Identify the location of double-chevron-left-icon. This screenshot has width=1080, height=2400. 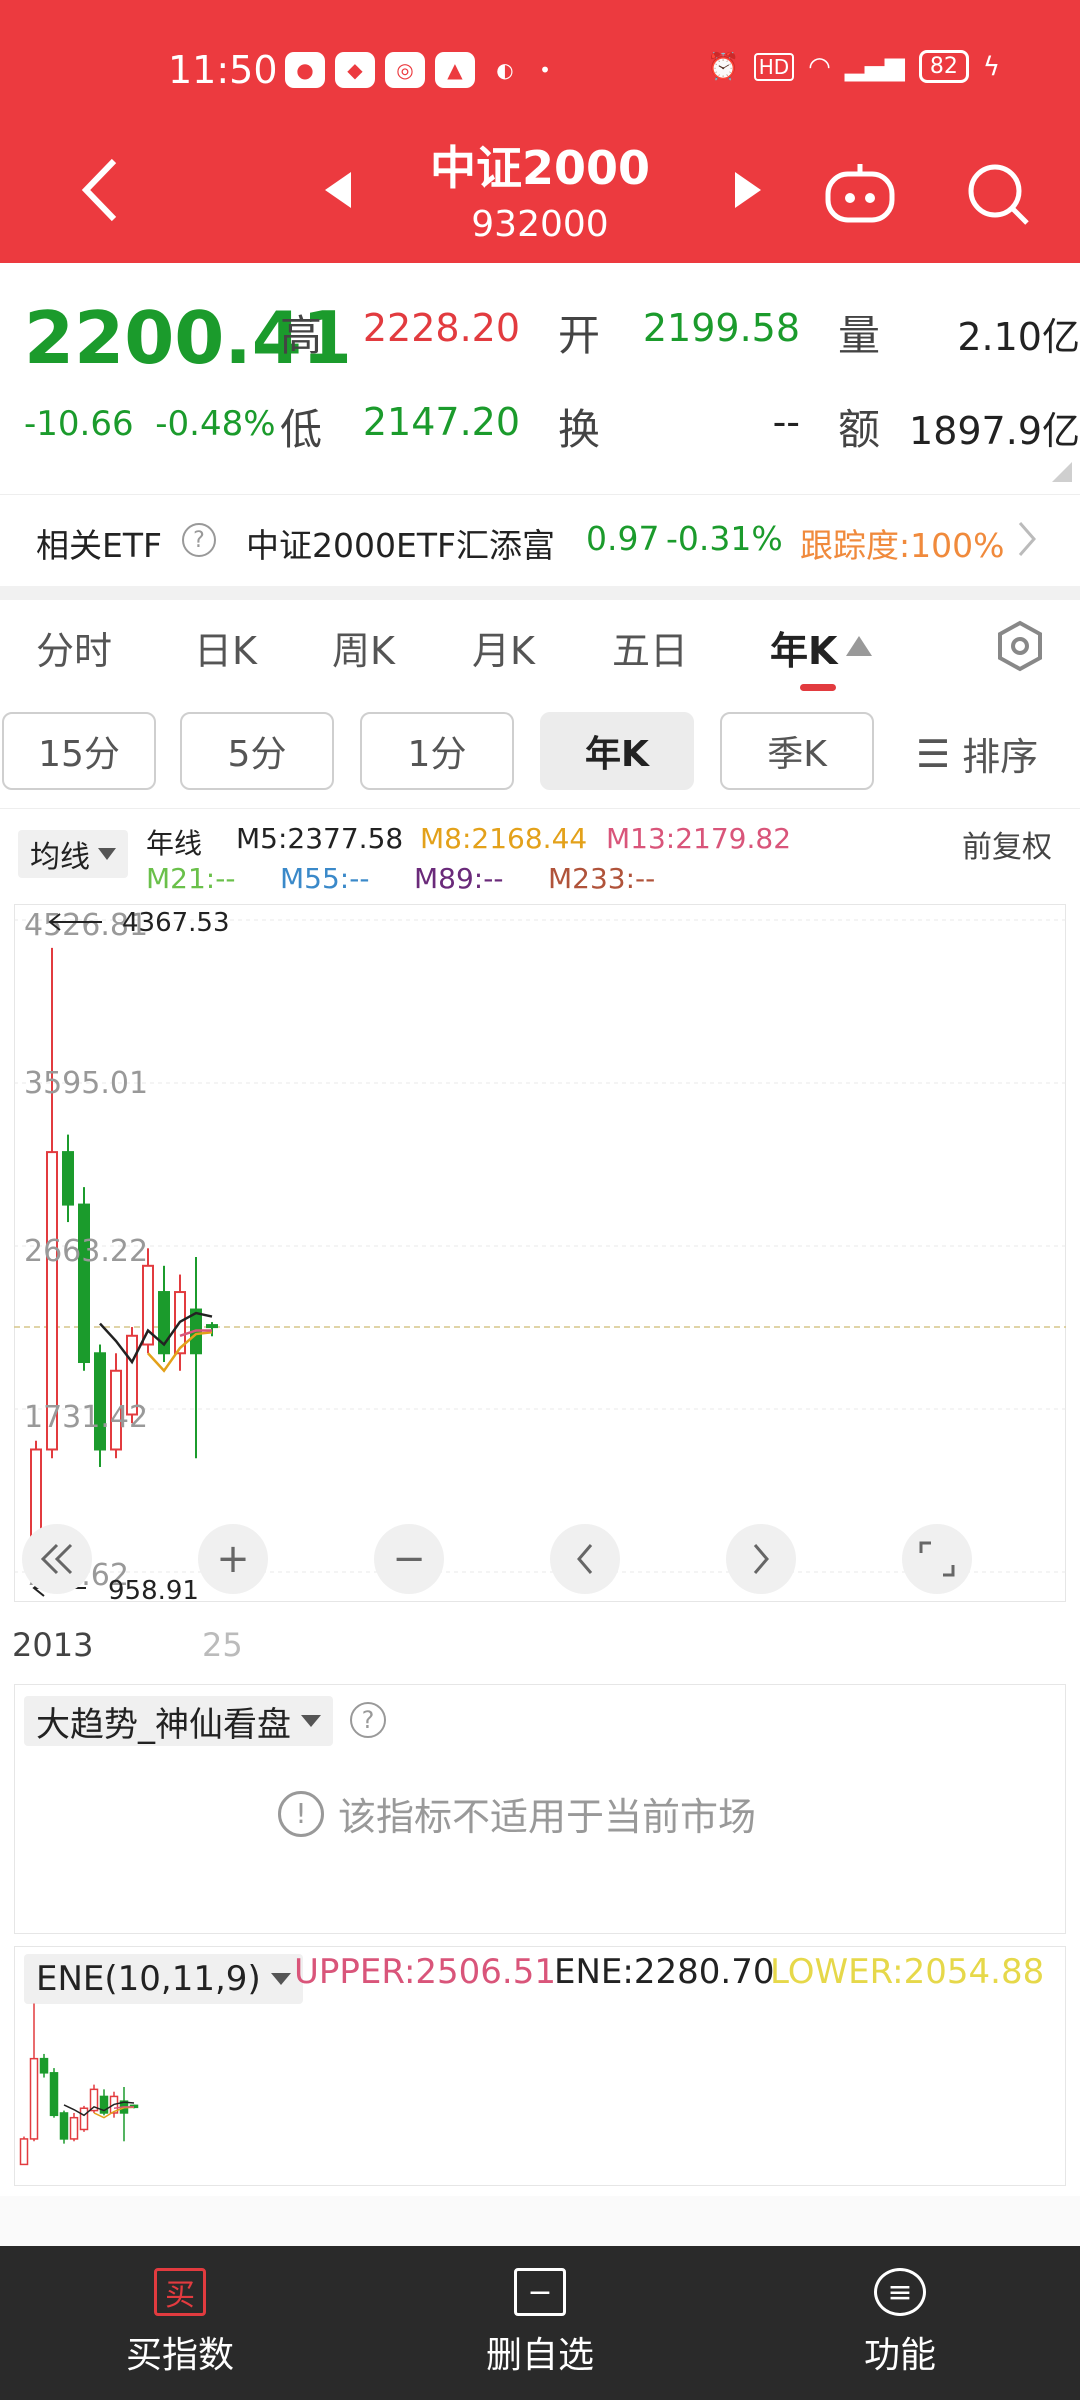
(56, 1559).